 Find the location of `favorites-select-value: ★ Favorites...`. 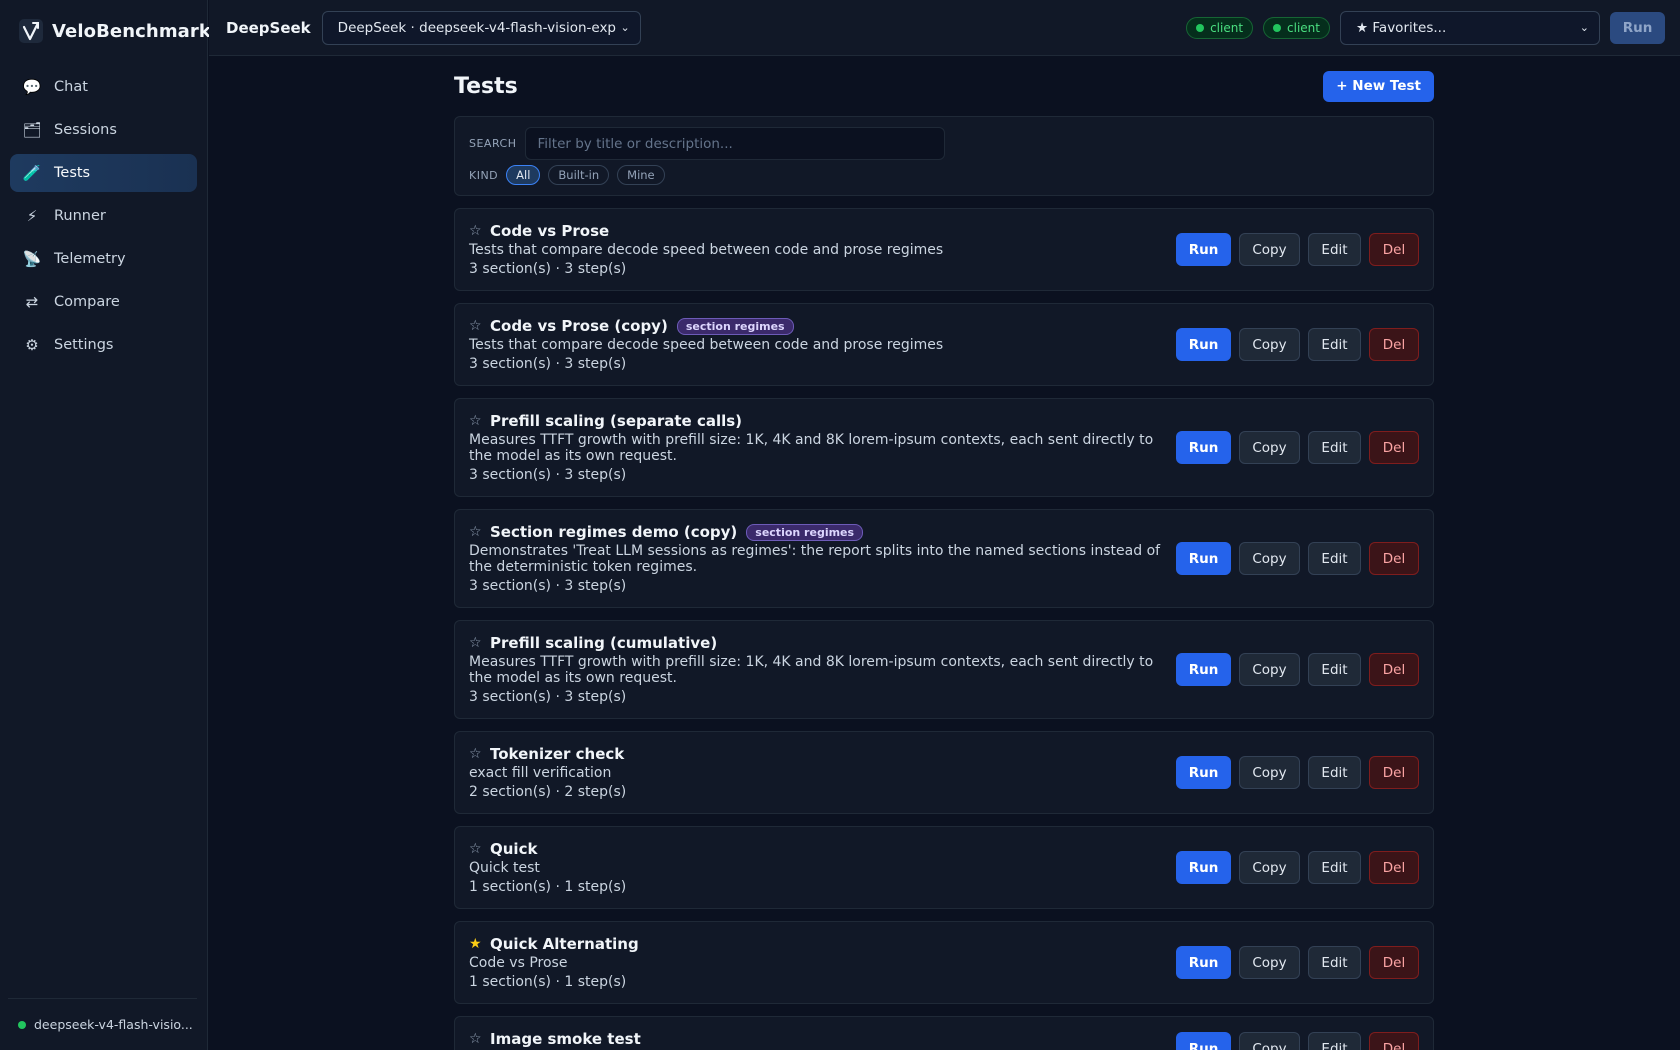

favorites-select-value: ★ Favorites... is located at coordinates (1401, 27).